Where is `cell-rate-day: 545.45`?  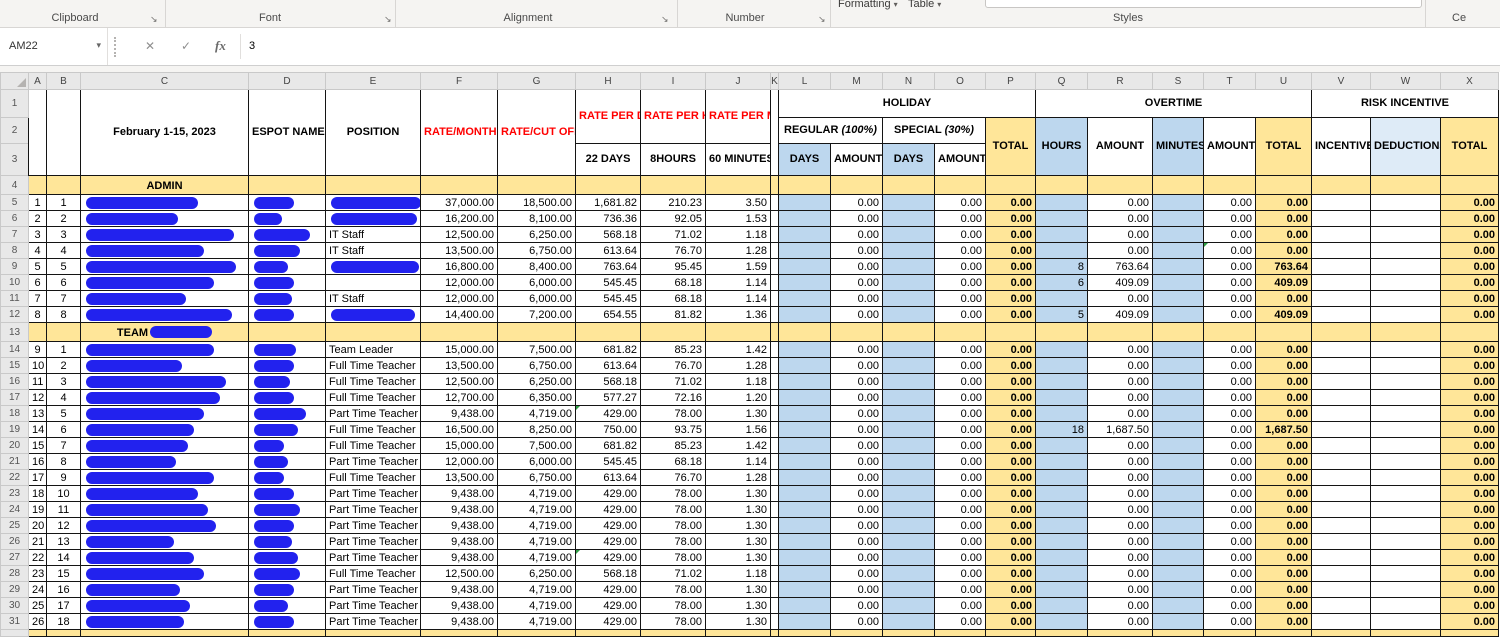 cell-rate-day: 545.45 is located at coordinates (608, 282).